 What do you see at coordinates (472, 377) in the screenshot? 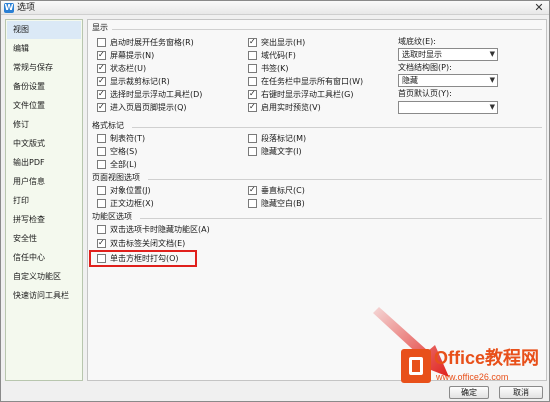
I see `watermark-url: www.office26.com` at bounding box center [472, 377].